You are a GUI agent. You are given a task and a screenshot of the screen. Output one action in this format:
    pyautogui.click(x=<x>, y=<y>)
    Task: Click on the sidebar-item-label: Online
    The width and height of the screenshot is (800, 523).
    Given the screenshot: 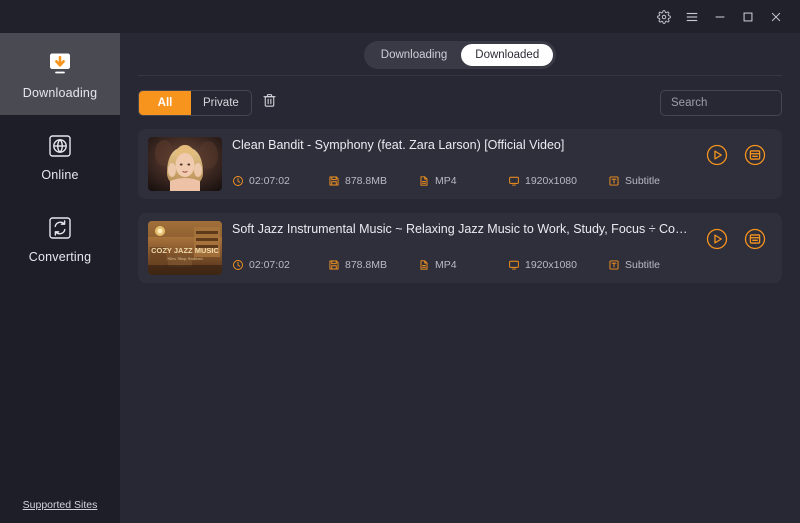 What is the action you would take?
    pyautogui.click(x=60, y=174)
    